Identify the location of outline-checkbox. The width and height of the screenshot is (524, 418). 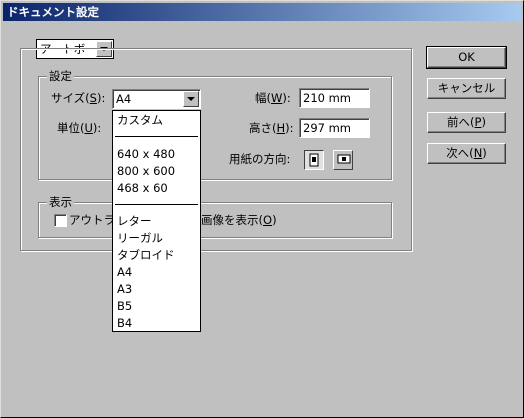
(60, 220).